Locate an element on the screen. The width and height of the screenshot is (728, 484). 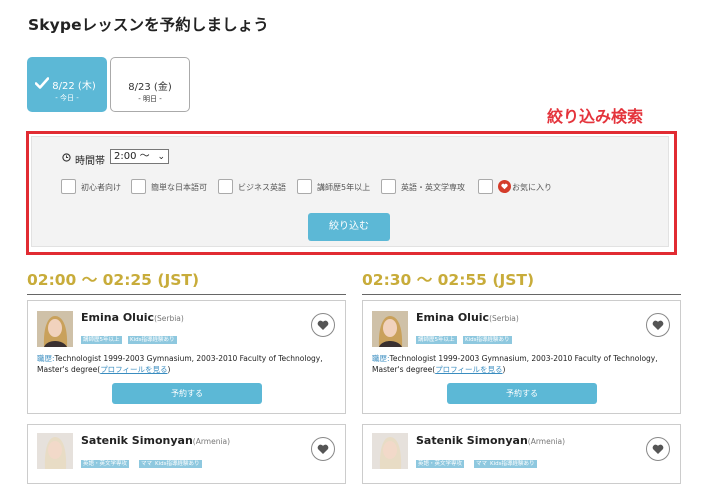
slot-time-heading: 02:30 ～ 02:55 (JST) is located at coordinates (448, 280).